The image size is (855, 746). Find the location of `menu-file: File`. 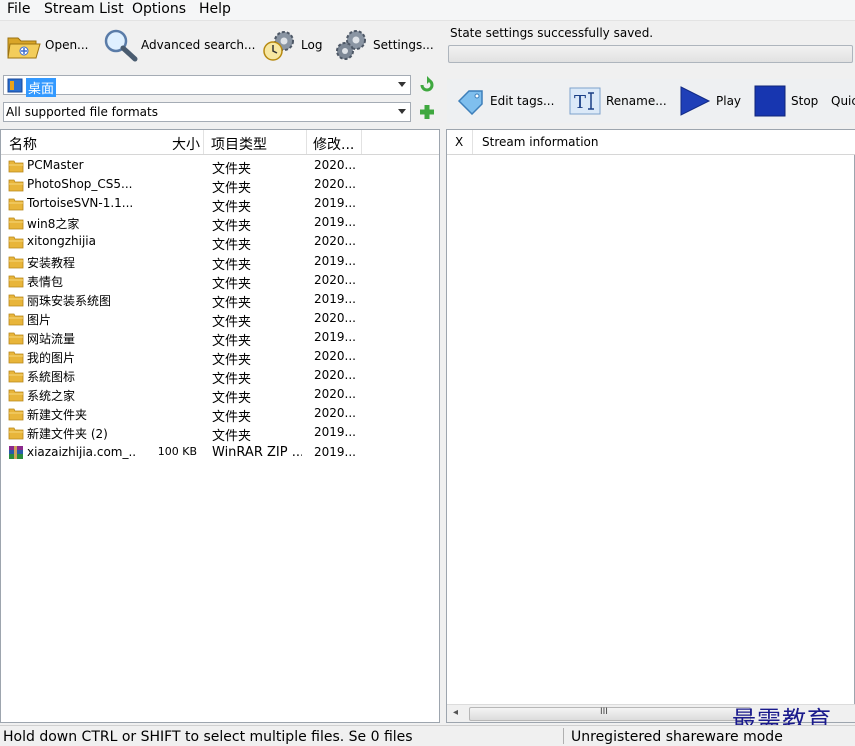

menu-file: File is located at coordinates (18, 9).